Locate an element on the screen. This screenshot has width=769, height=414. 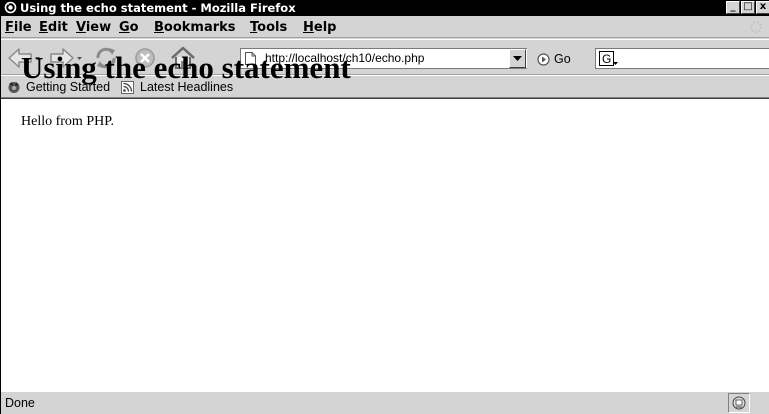
menu-bookmarks-accel: B is located at coordinates (159, 27).